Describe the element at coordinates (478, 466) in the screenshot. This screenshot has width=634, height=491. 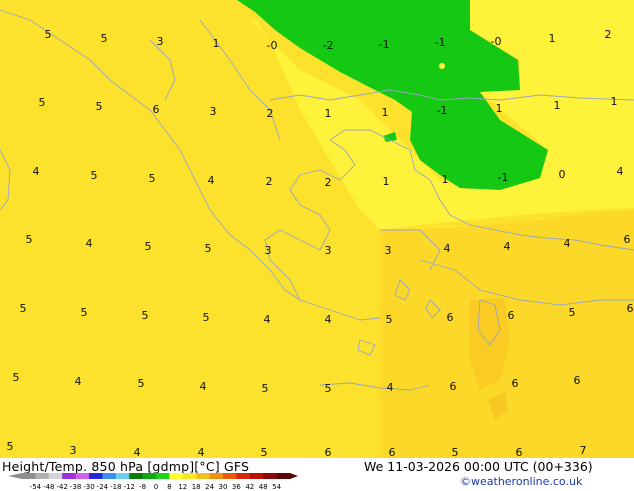
I see `valid-datetime: We 11-03-2026 00:00 UTC (00+336)` at that location.